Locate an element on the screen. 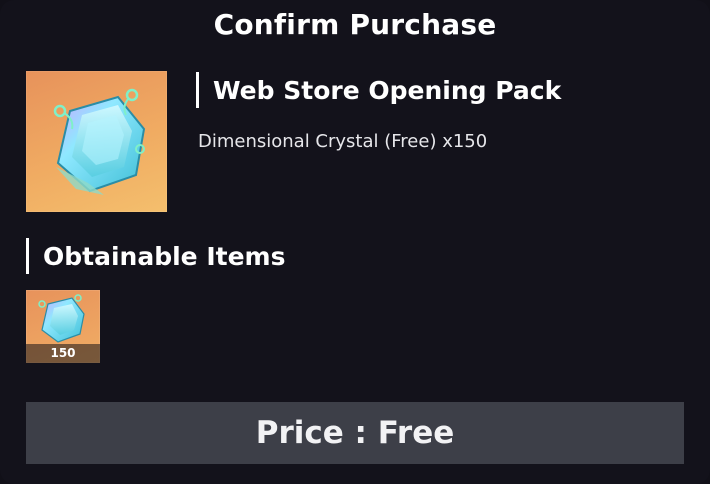 The width and height of the screenshot is (710, 484). obtainable-items-heading: Obtainable Items is located at coordinates (155, 256).